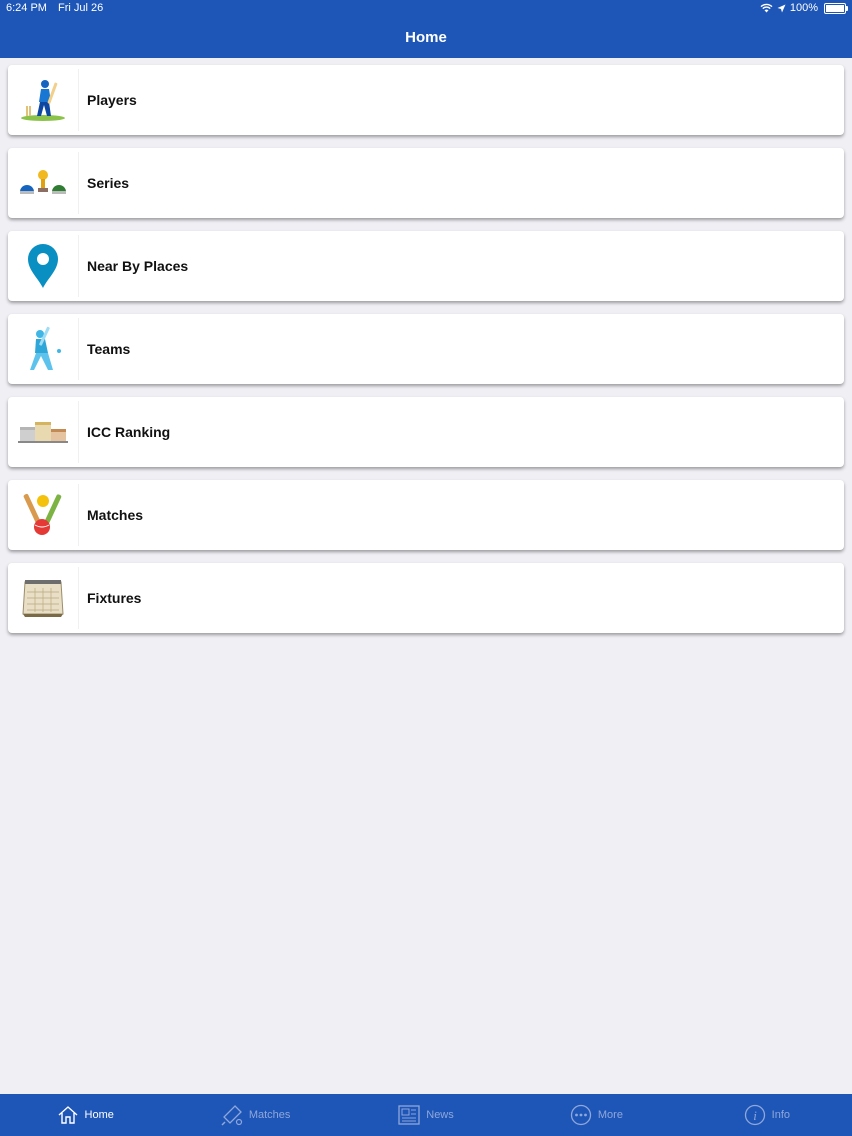 This screenshot has height=1136, width=852. What do you see at coordinates (108, 183) in the screenshot?
I see `menu-item-label: Series` at bounding box center [108, 183].